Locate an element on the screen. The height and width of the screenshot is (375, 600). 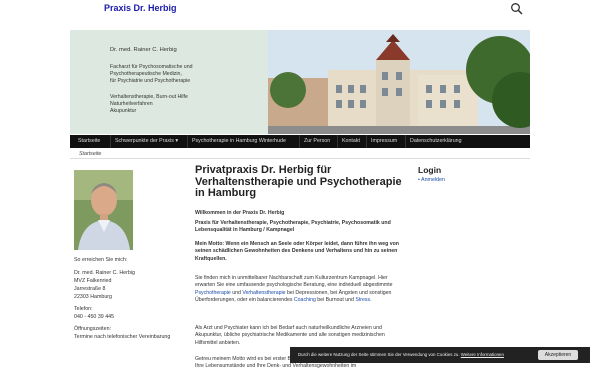
header-line: Verhaltenstherapie, Burn-out Hilfe is located at coordinates (149, 97).